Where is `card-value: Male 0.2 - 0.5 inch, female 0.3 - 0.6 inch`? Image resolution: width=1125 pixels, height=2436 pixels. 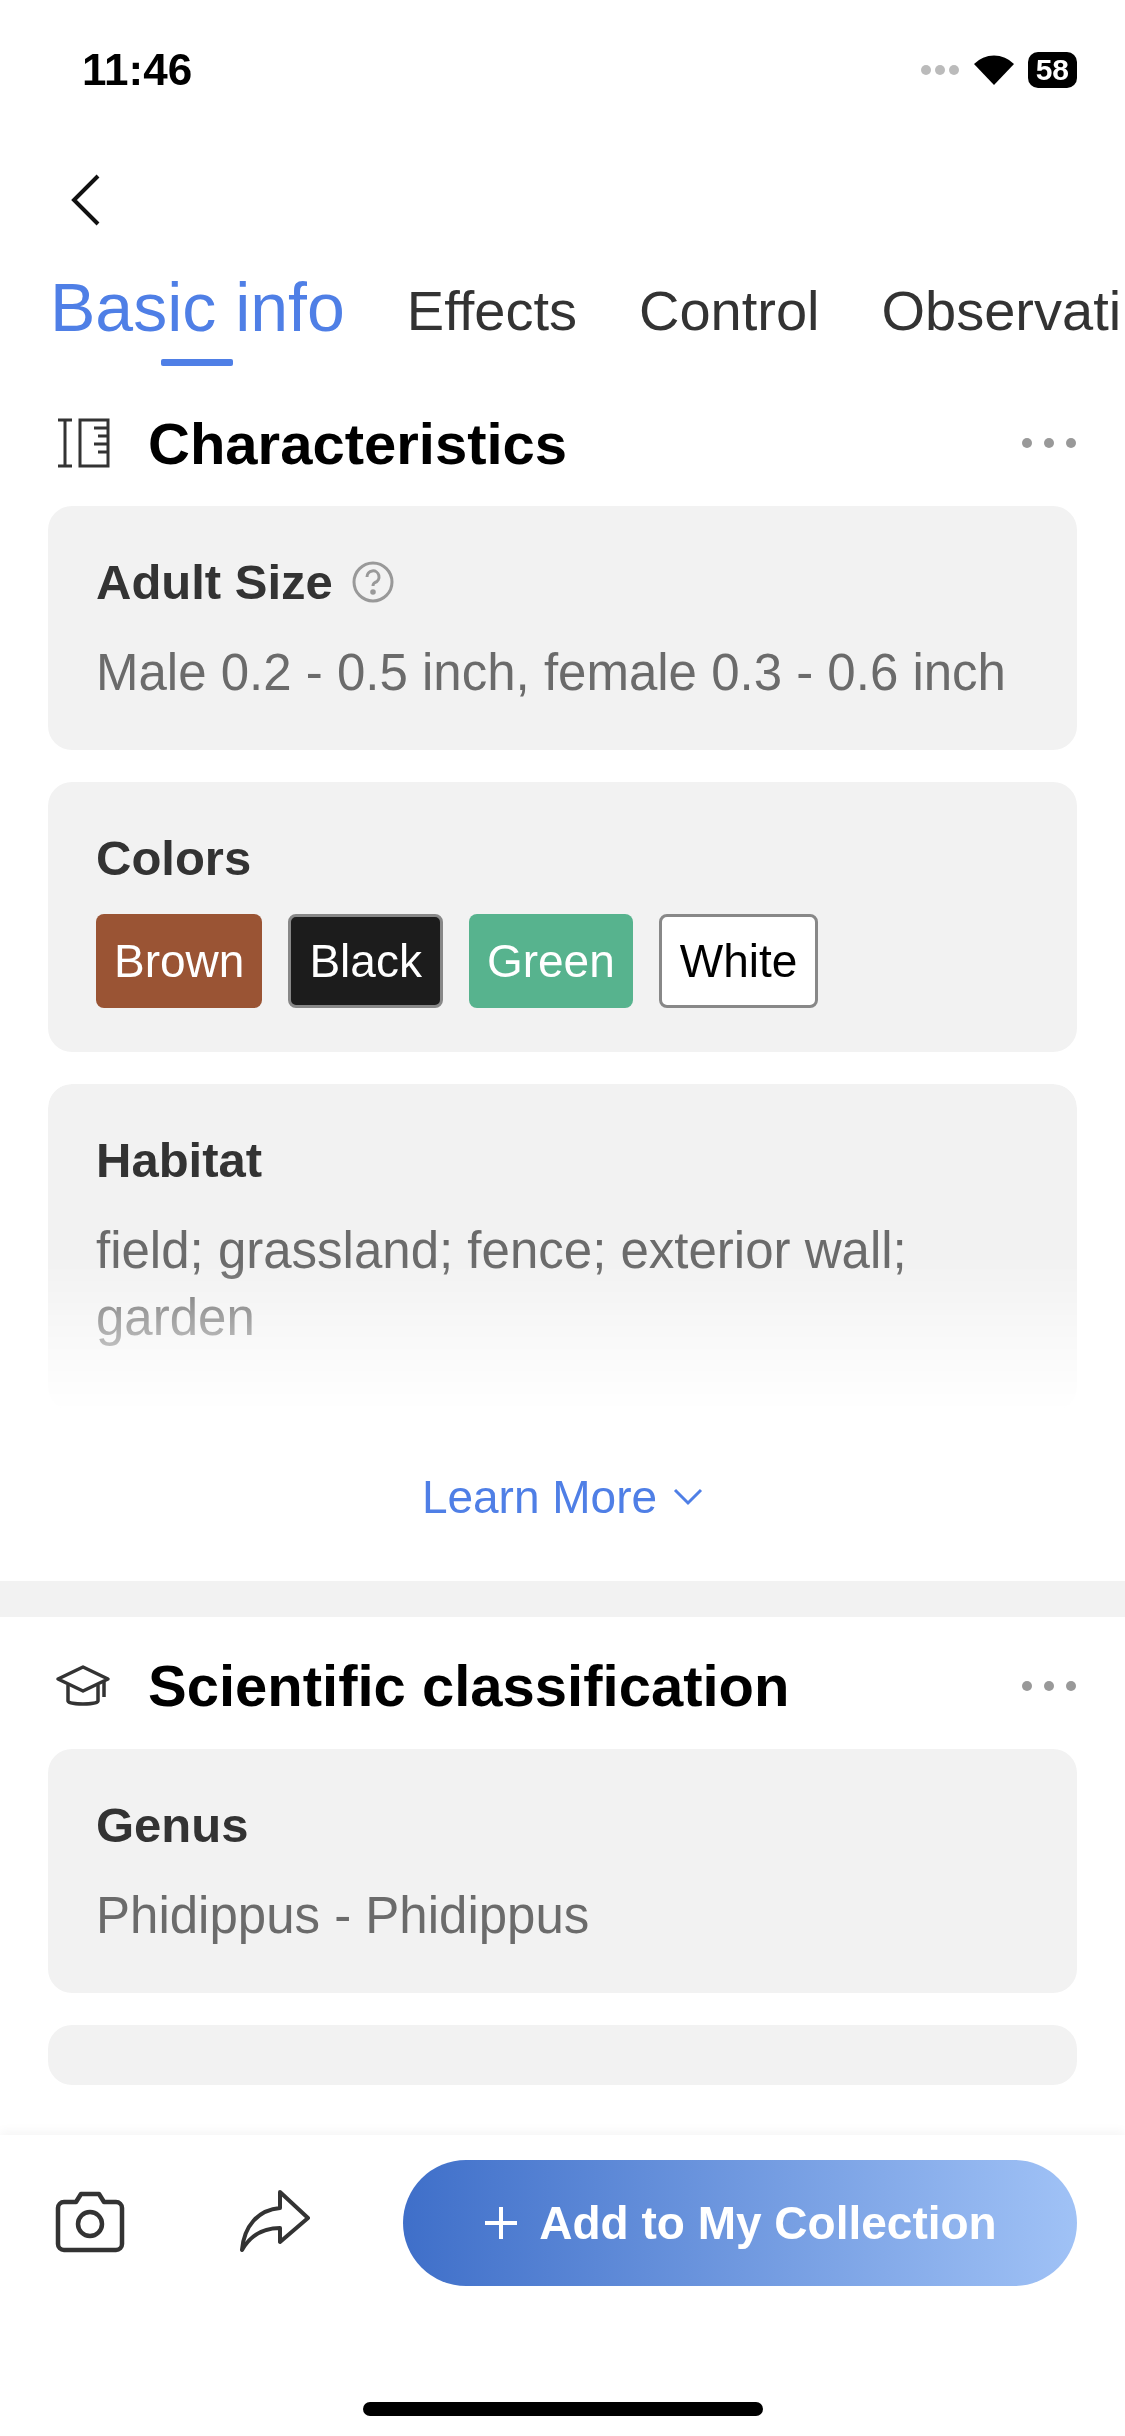
card-value: Male 0.2 - 0.5 inch, female 0.3 - 0.6 inch is located at coordinates (551, 673).